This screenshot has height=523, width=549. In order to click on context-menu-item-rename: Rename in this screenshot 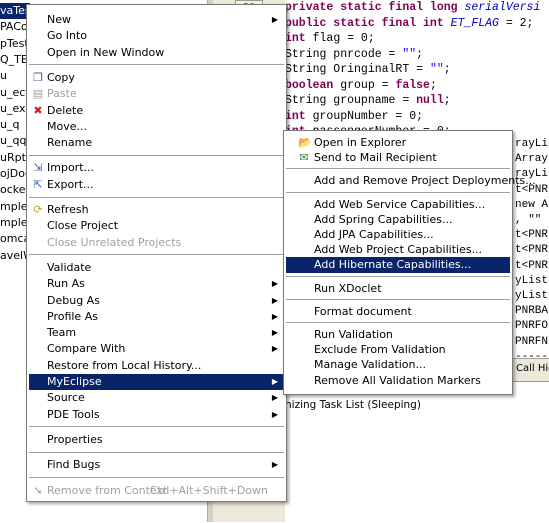, I will do `click(156, 143)`.